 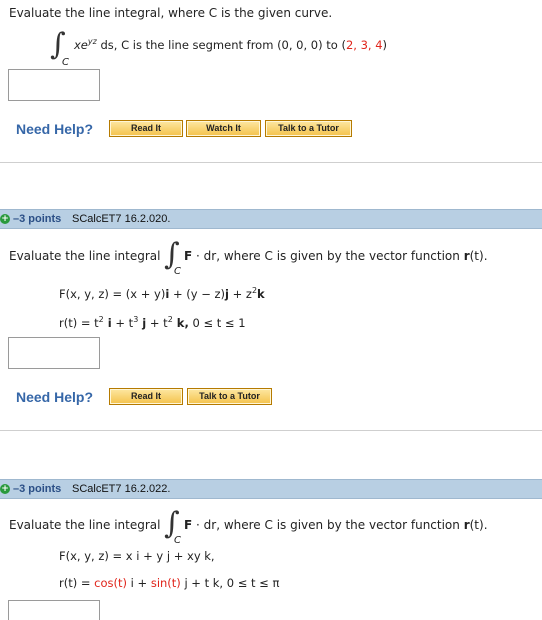 What do you see at coordinates (364, 45) in the screenshot?
I see `q1-endpoint: 2, 3, 4` at bounding box center [364, 45].